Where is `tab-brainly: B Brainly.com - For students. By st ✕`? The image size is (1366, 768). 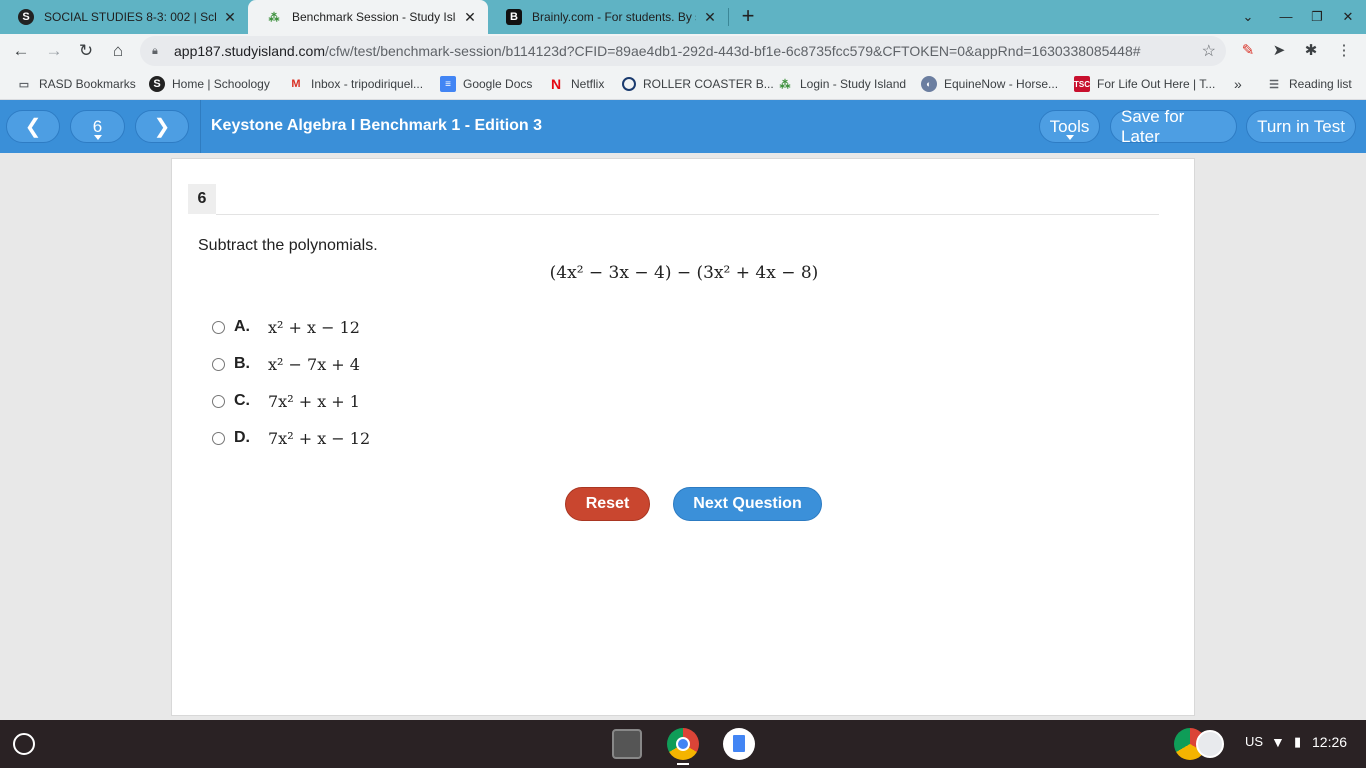
tab-brainly: B Brainly.com - For students. By st ✕ is located at coordinates (608, 17).